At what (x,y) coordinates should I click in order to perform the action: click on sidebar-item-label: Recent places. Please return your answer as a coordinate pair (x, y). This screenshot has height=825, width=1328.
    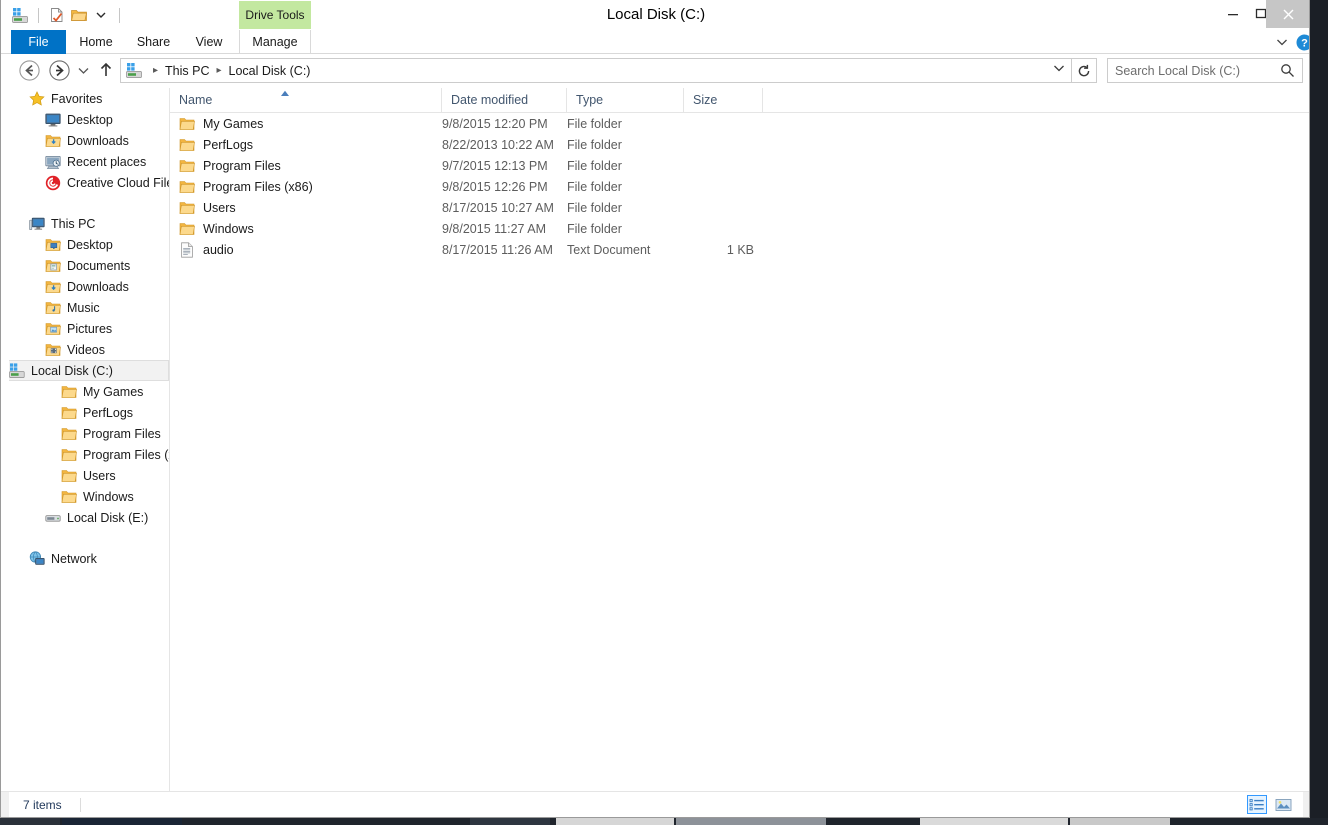
    Looking at the image, I should click on (107, 161).